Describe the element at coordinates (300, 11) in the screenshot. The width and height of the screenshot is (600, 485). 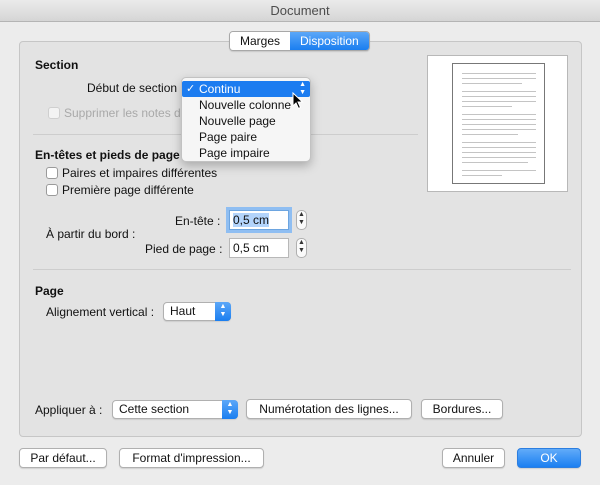
I see `window-title: Document` at that location.